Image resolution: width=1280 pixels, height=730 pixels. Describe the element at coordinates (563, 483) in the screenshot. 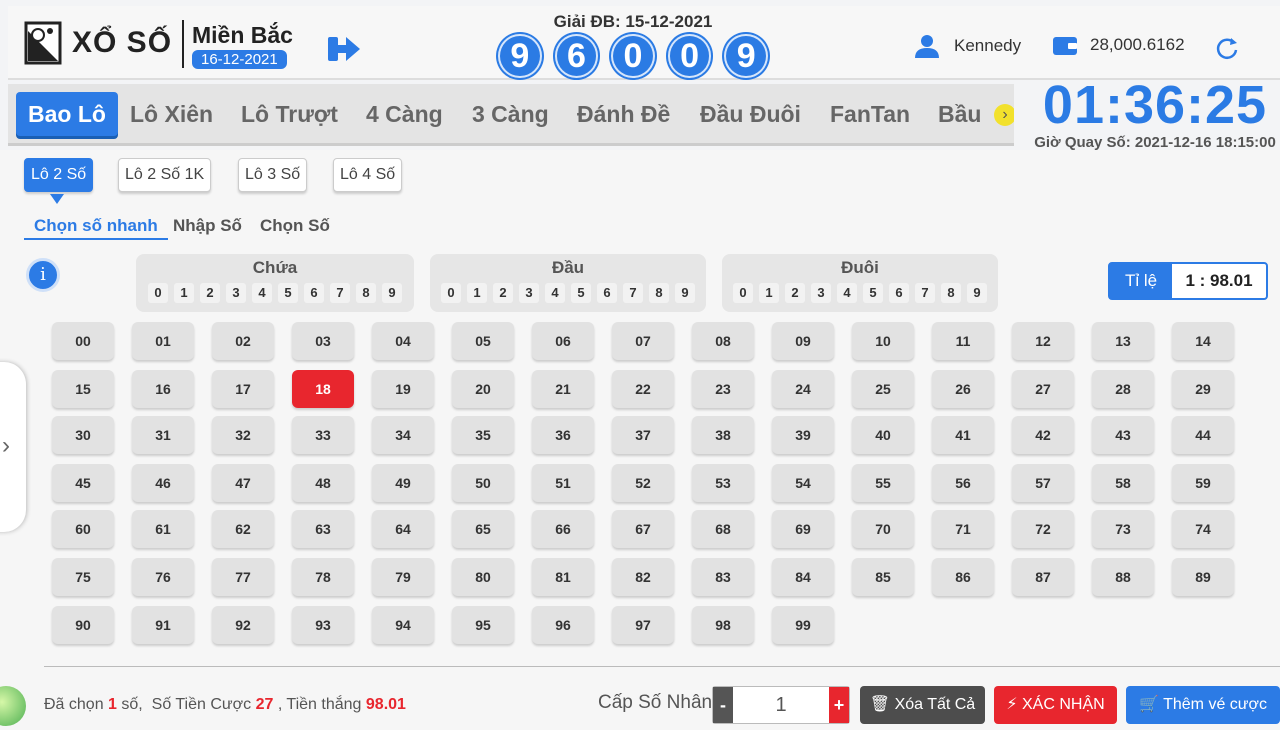

I see `number-cell-51: 51` at that location.